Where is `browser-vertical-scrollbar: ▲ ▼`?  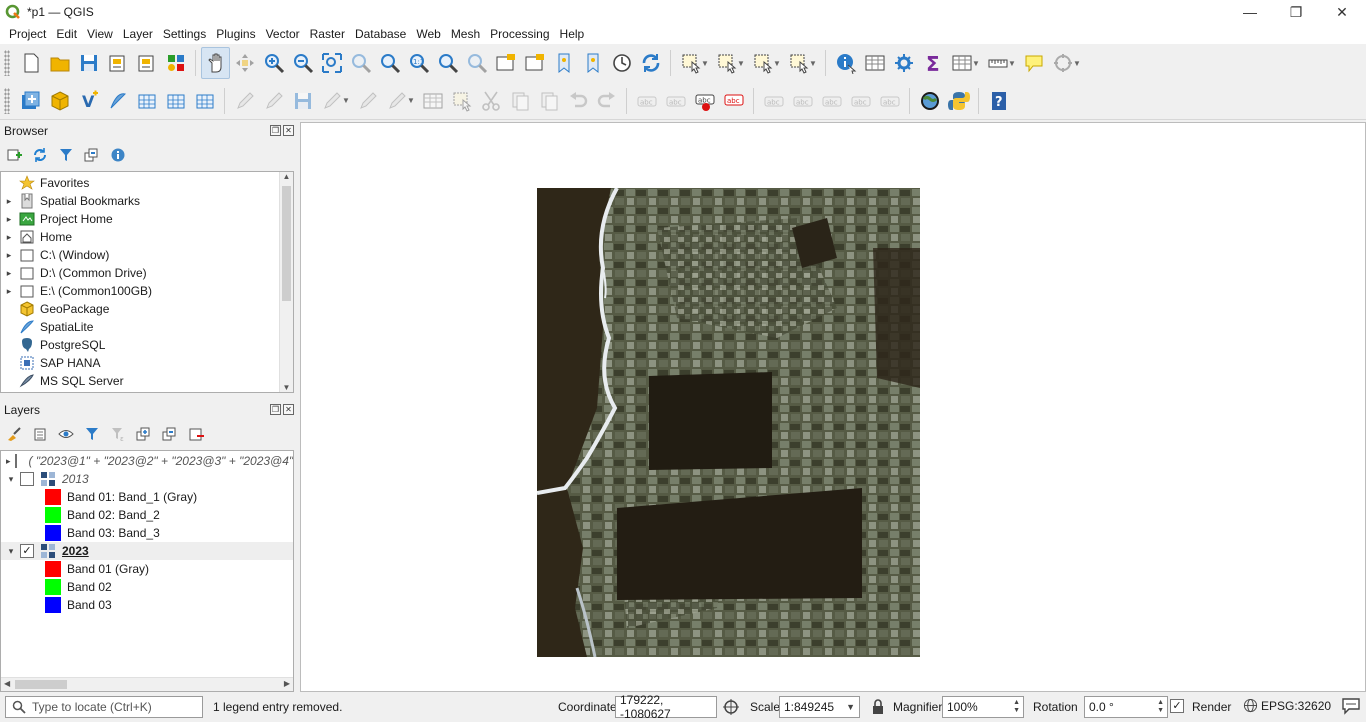 browser-vertical-scrollbar: ▲ ▼ is located at coordinates (286, 282).